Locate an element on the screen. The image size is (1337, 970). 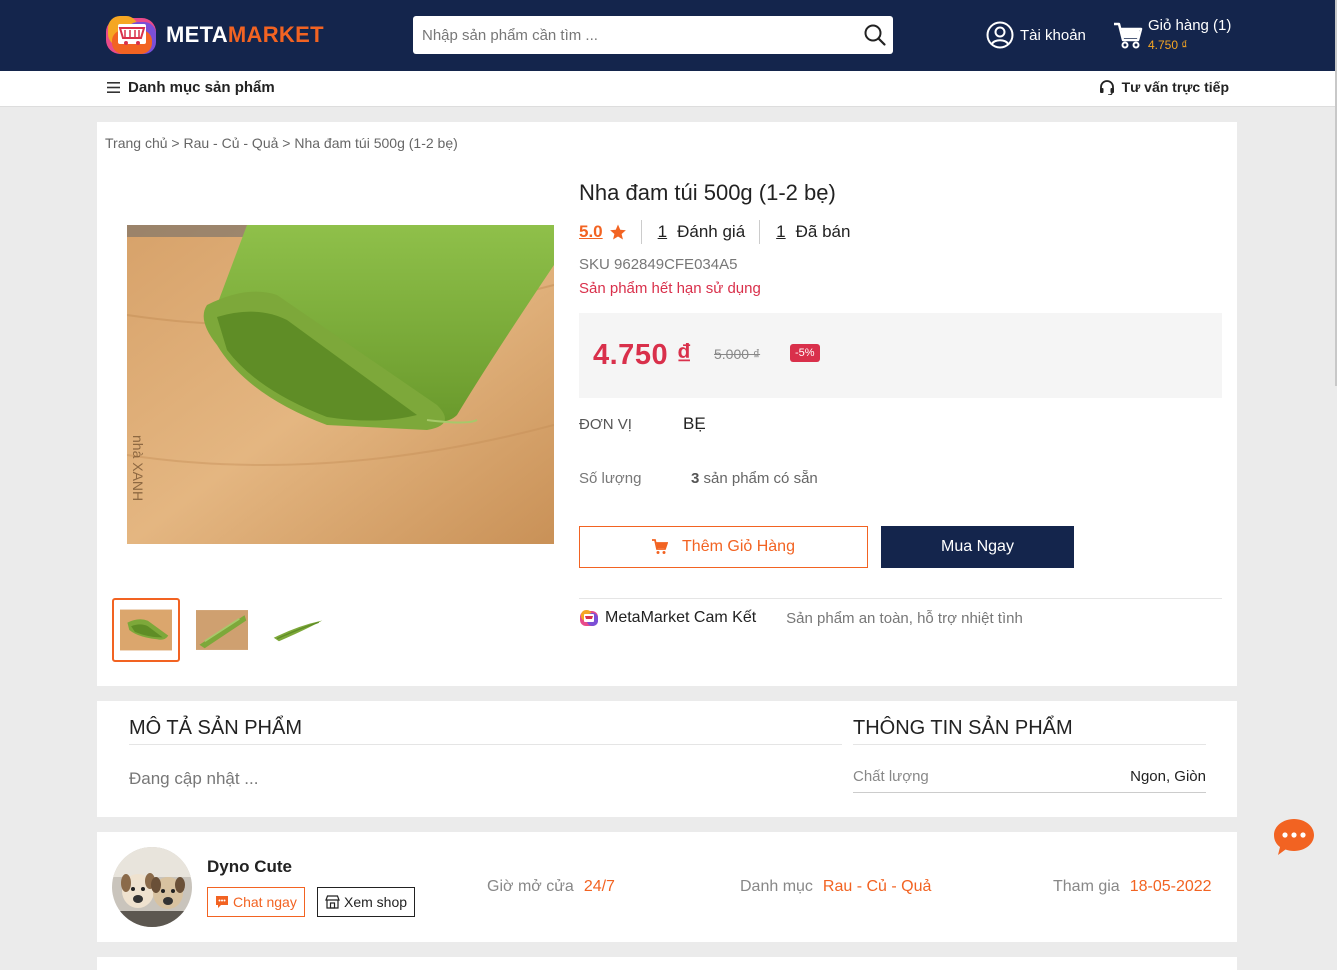
search-box is located at coordinates (653, 35).